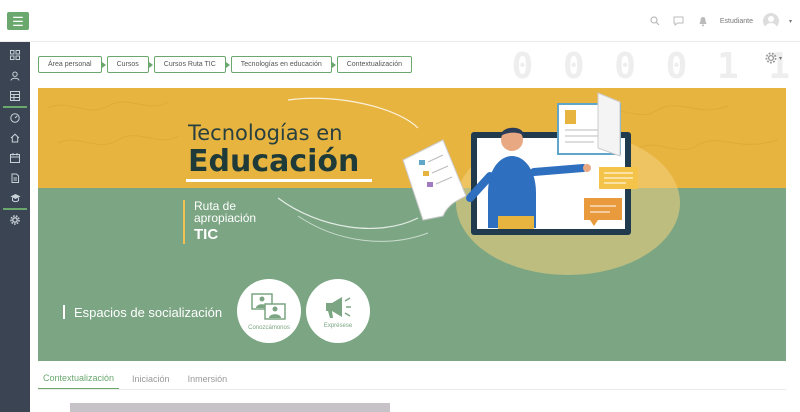  I want to click on sidebar-item-files, so click(15, 178).